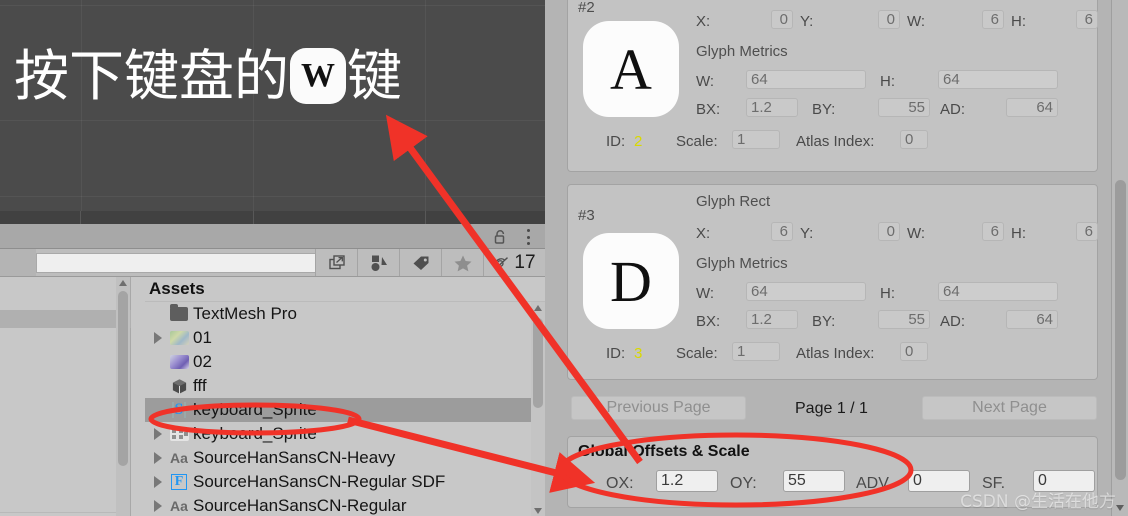  What do you see at coordinates (18, 262) in the screenshot?
I see `toolbar-spacer` at bounding box center [18, 262].